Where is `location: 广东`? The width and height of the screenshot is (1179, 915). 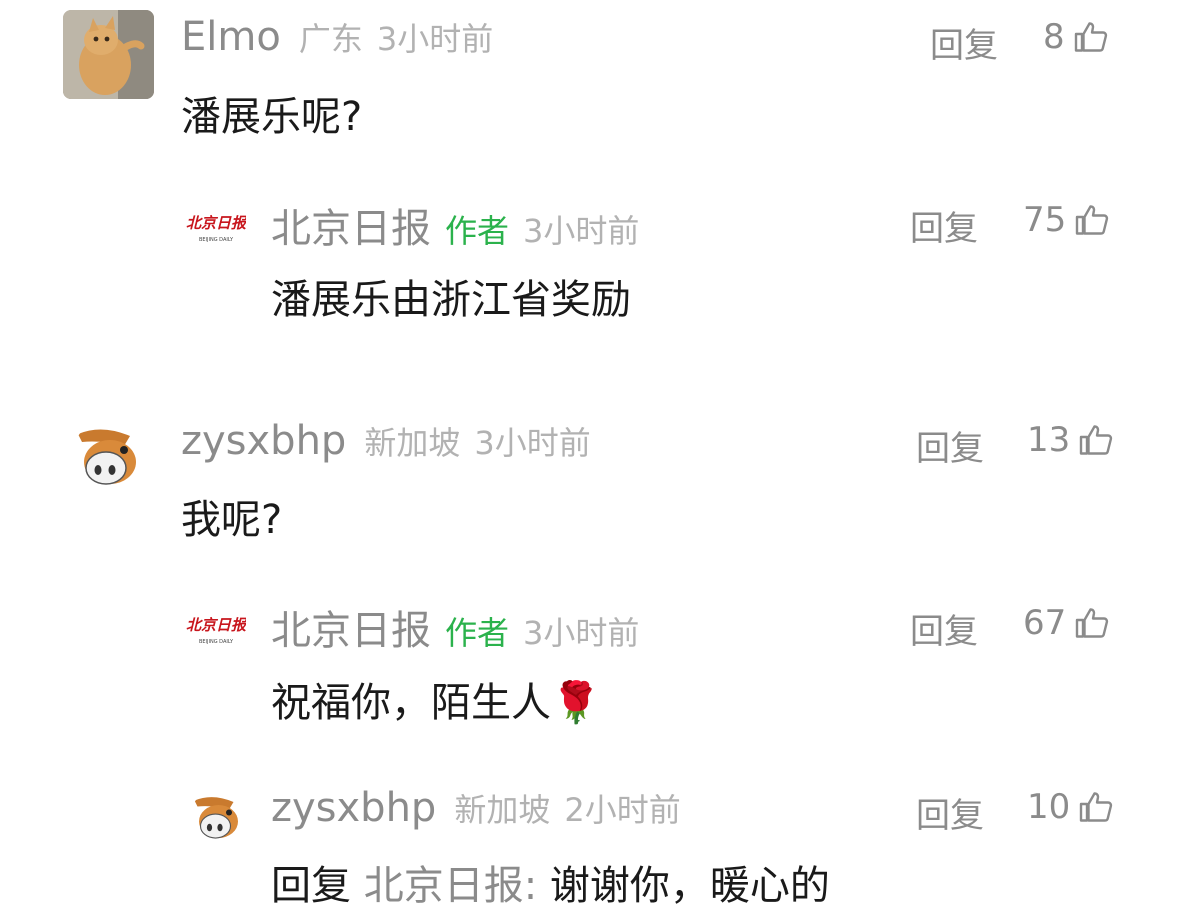
location: 广东 is located at coordinates (330, 39).